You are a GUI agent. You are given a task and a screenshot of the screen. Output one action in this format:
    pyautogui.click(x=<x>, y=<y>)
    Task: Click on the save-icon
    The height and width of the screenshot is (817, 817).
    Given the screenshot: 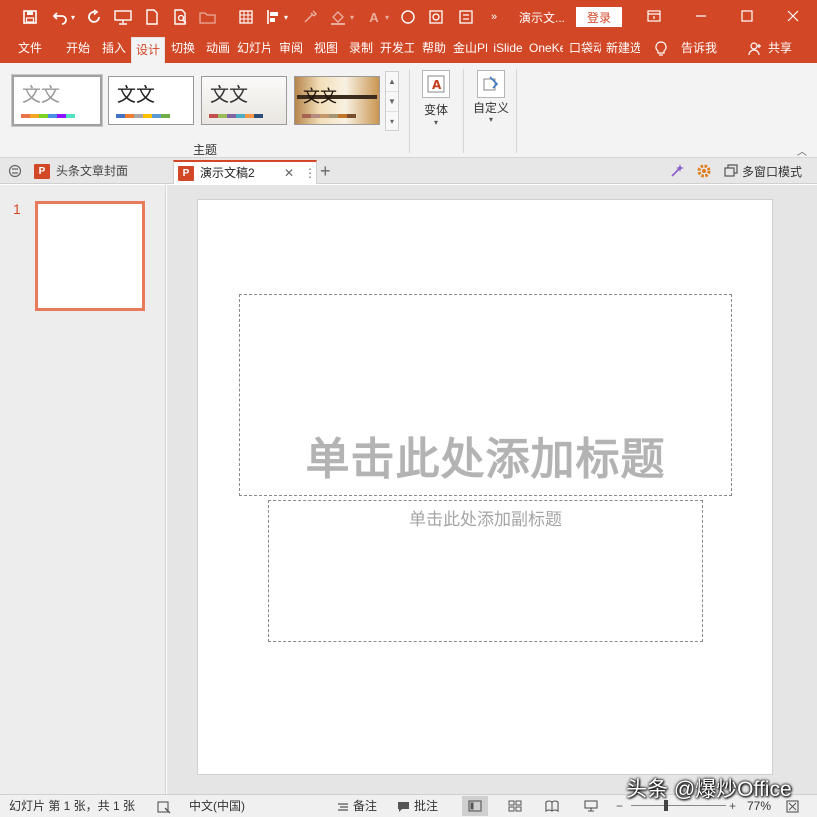 What is the action you would take?
    pyautogui.click(x=30, y=17)
    